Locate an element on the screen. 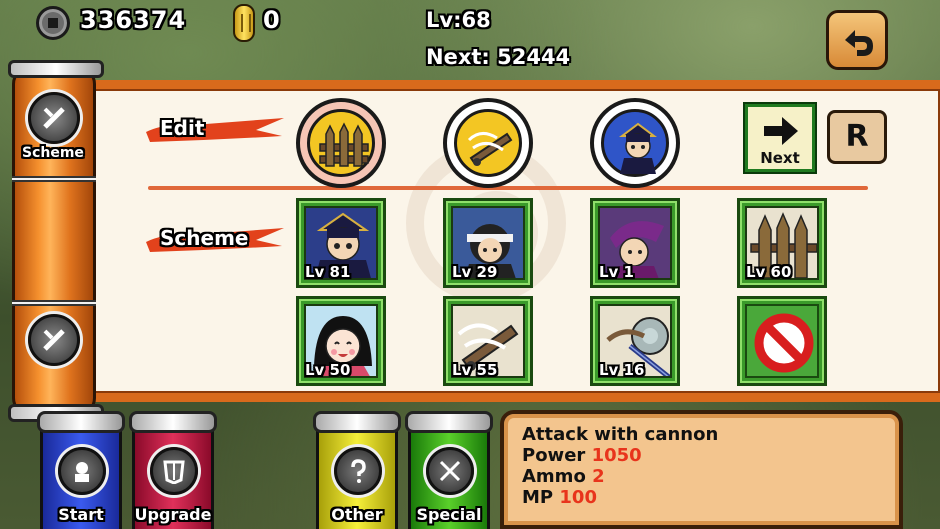  start-tab: Start is located at coordinates (81, 470).